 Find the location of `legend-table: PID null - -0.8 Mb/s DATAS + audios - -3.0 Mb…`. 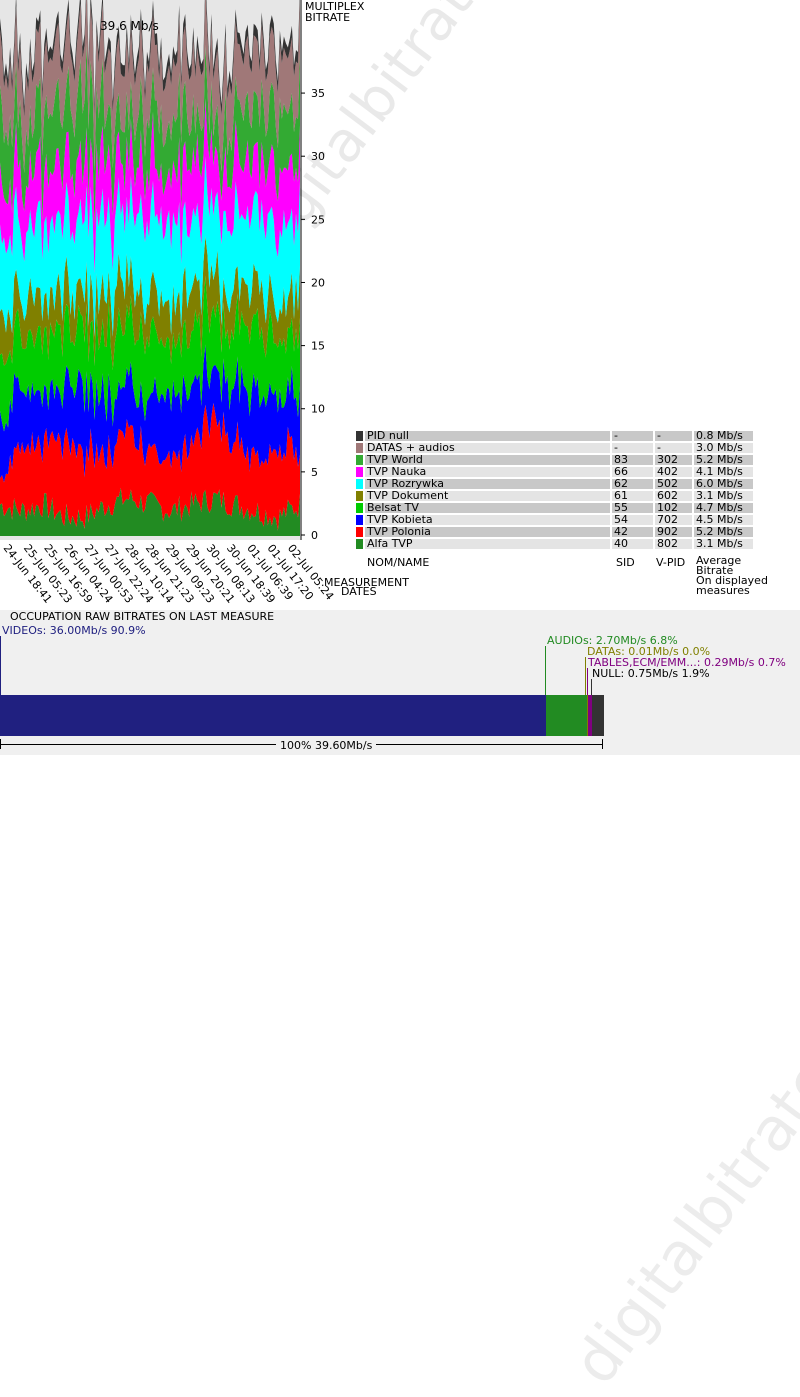

legend-table: PID null - -0.8 Mb/s DATAS + audios - -3.0 Mb… is located at coordinates (554, 490).